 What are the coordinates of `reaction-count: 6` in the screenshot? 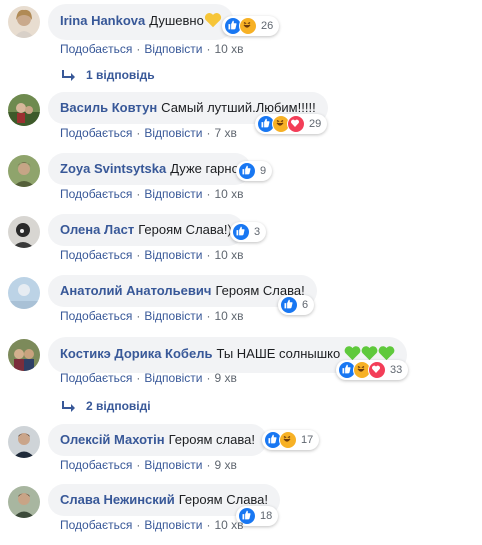 It's located at (305, 305).